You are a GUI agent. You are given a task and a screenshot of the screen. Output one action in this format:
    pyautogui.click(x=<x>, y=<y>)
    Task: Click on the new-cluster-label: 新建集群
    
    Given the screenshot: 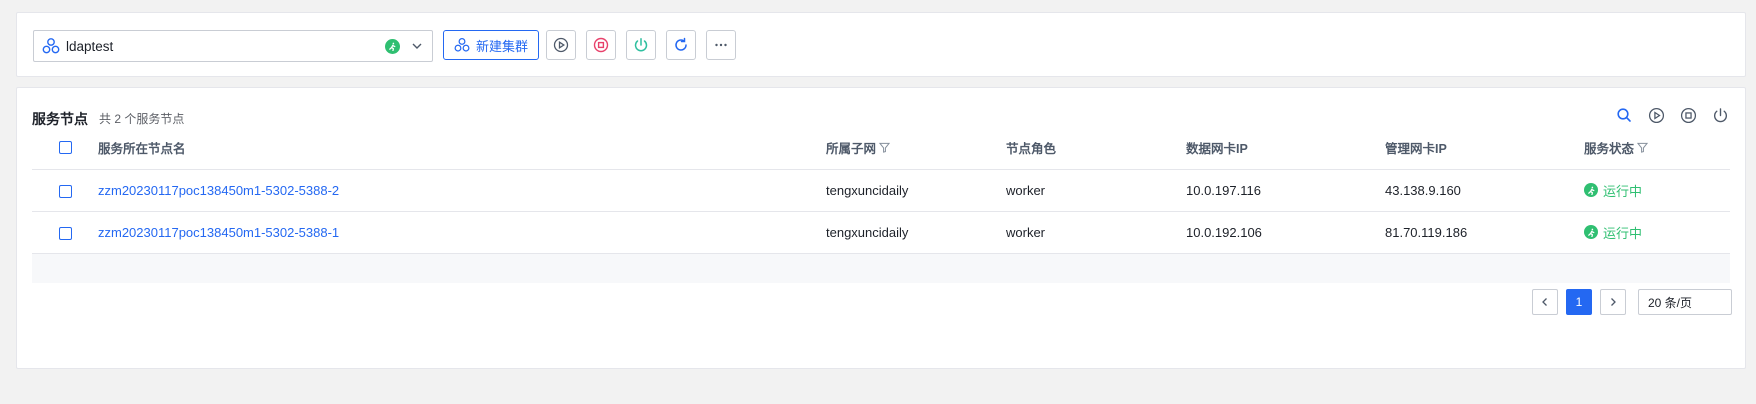 What is the action you would take?
    pyautogui.click(x=502, y=46)
    